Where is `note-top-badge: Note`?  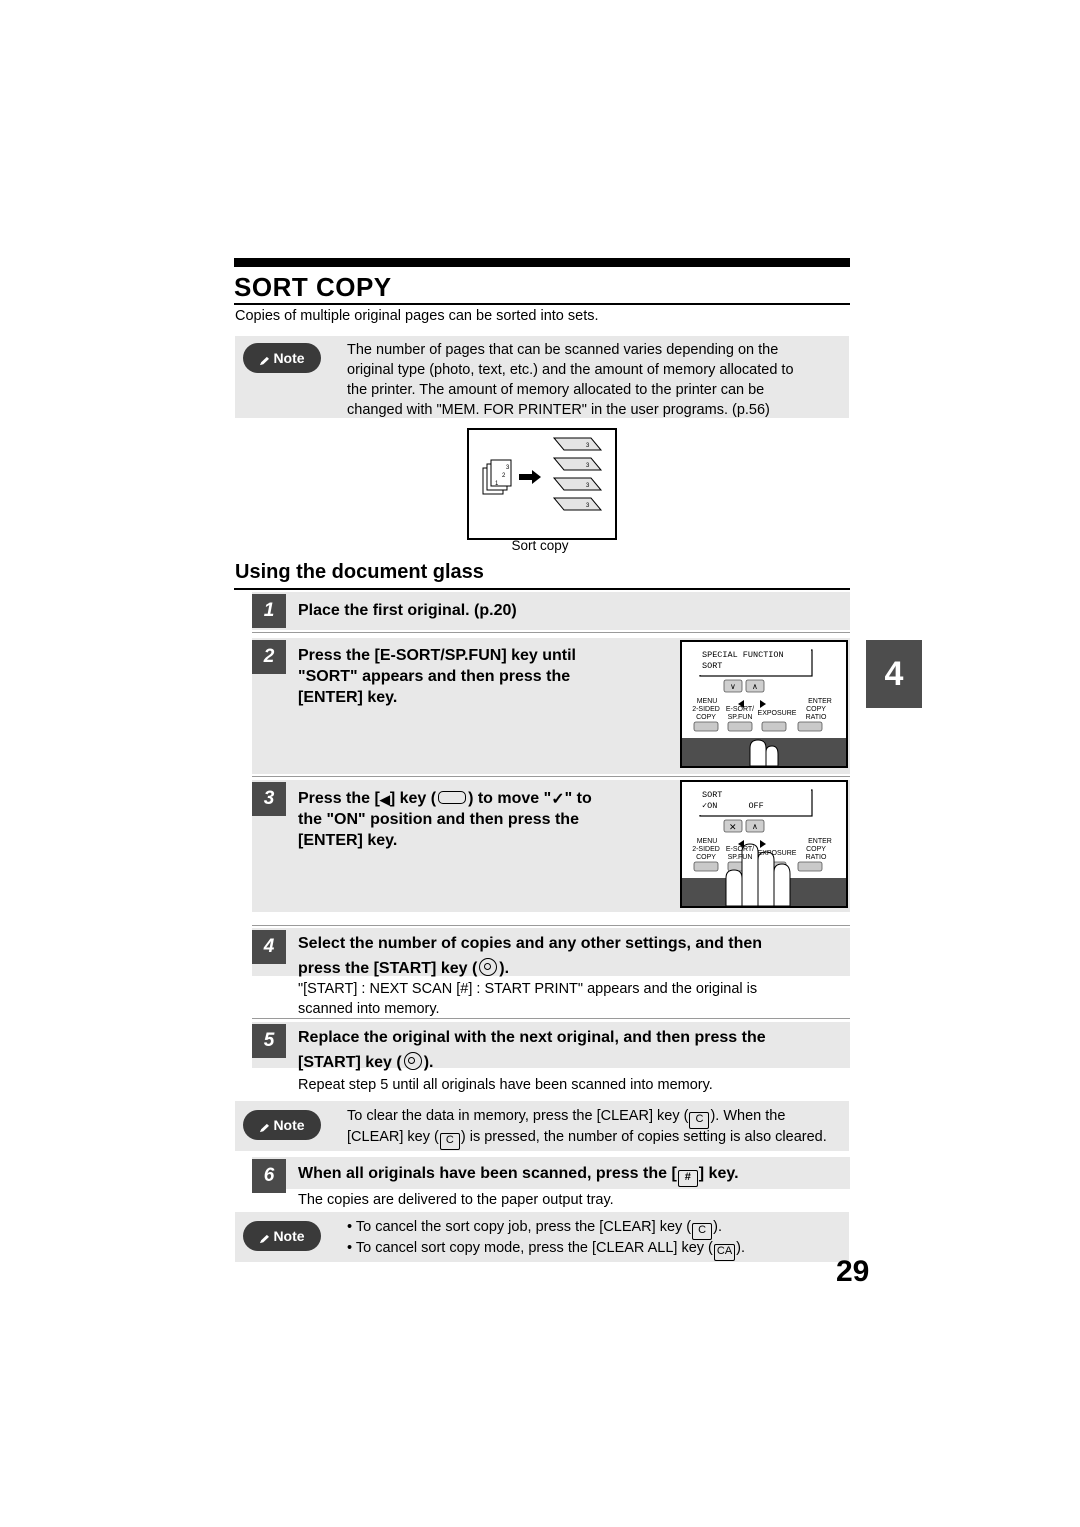
note-top-badge: Note is located at coordinates (282, 358).